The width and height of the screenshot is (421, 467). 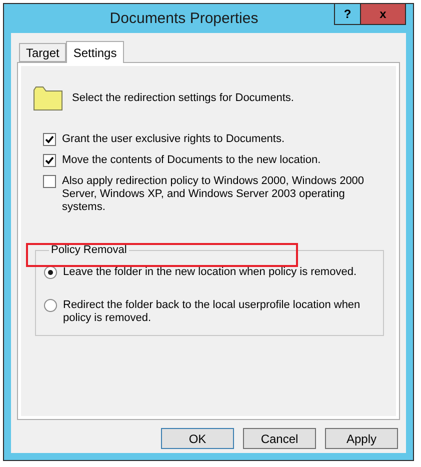 What do you see at coordinates (191, 160) in the screenshot?
I see `checkbox-label: Move the contents of Documents to the new location.` at bounding box center [191, 160].